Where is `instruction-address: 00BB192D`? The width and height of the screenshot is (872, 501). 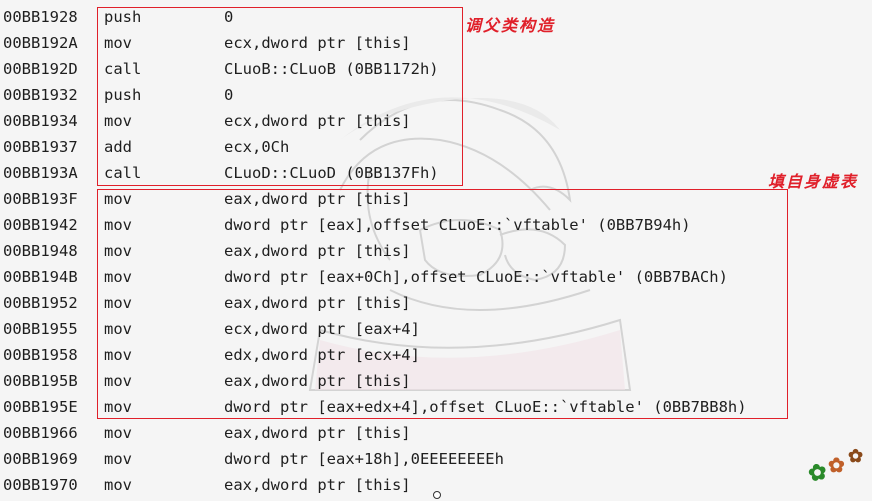
instruction-address: 00BB192D is located at coordinates (40, 69).